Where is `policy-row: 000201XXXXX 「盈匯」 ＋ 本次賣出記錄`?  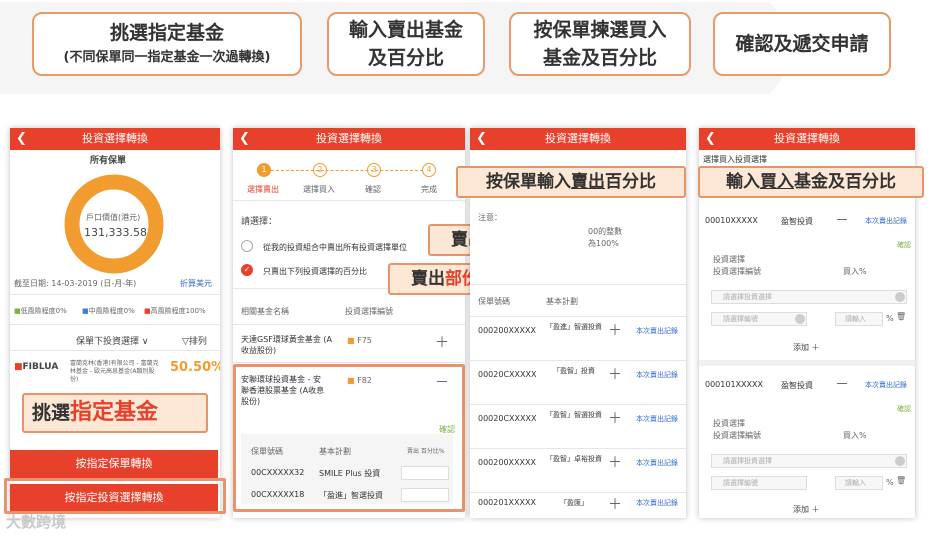 policy-row: 000201XXXXX 「盈匯」 ＋ 本次賣出記錄 is located at coordinates (578, 506).